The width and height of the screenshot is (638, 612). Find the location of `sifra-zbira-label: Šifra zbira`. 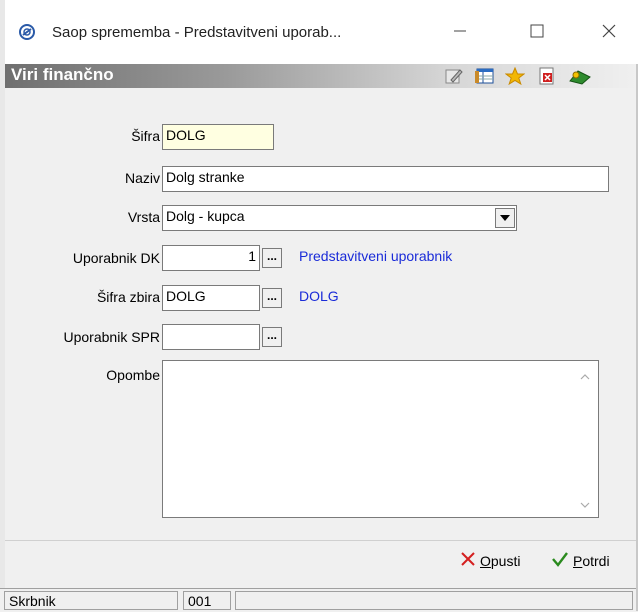

sifra-zbira-label: Šifra zbira is located at coordinates (128, 297).